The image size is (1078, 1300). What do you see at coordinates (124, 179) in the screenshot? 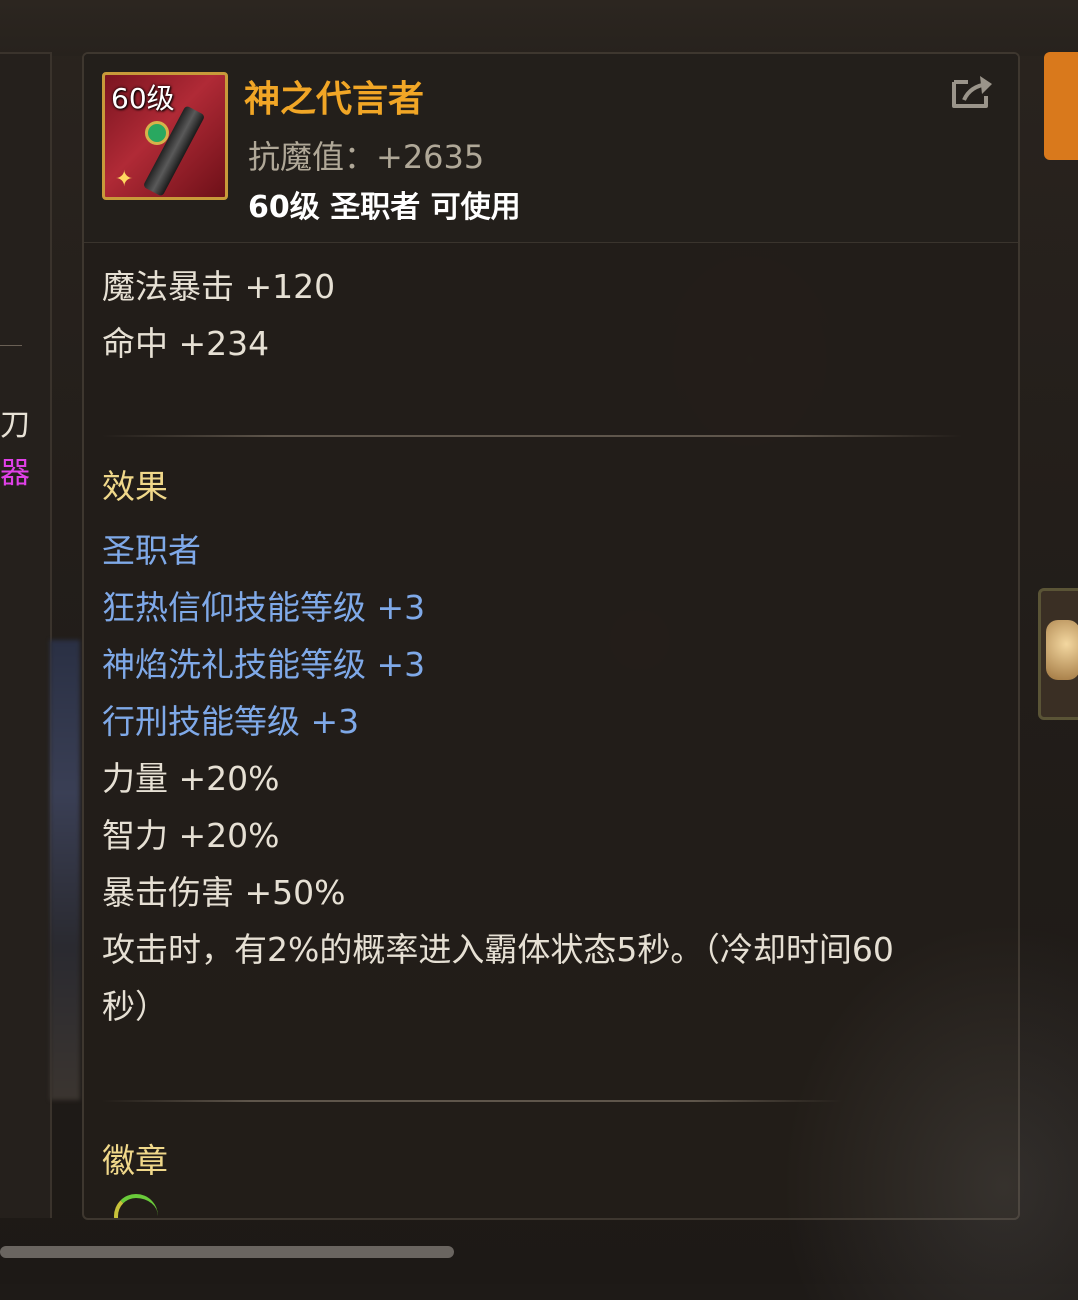
I see `sparkle-icon: ✦` at bounding box center [124, 179].